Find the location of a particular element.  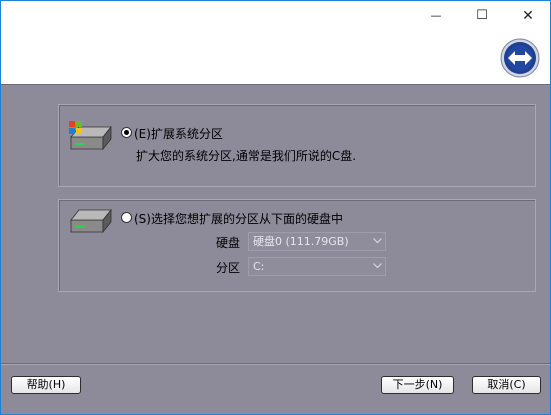

disk-select: 硬盘0 (111.79GB) is located at coordinates (317, 241).